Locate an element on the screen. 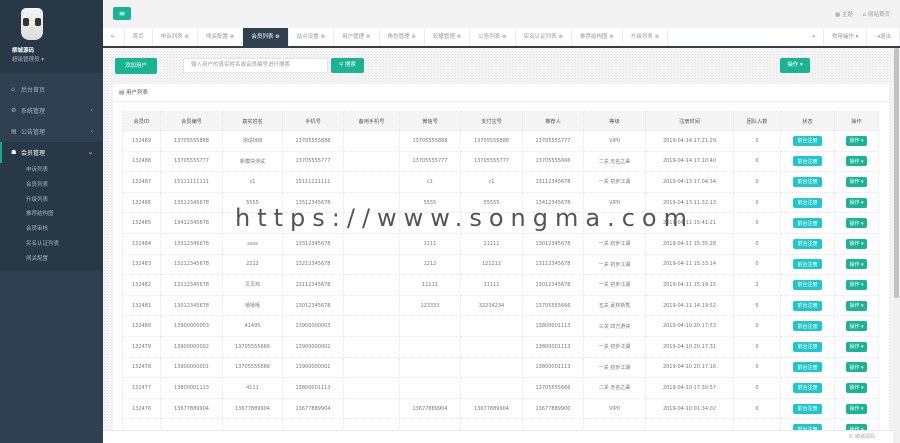 This screenshot has width=900, height=443. column-header: 微信号 is located at coordinates (430, 121).